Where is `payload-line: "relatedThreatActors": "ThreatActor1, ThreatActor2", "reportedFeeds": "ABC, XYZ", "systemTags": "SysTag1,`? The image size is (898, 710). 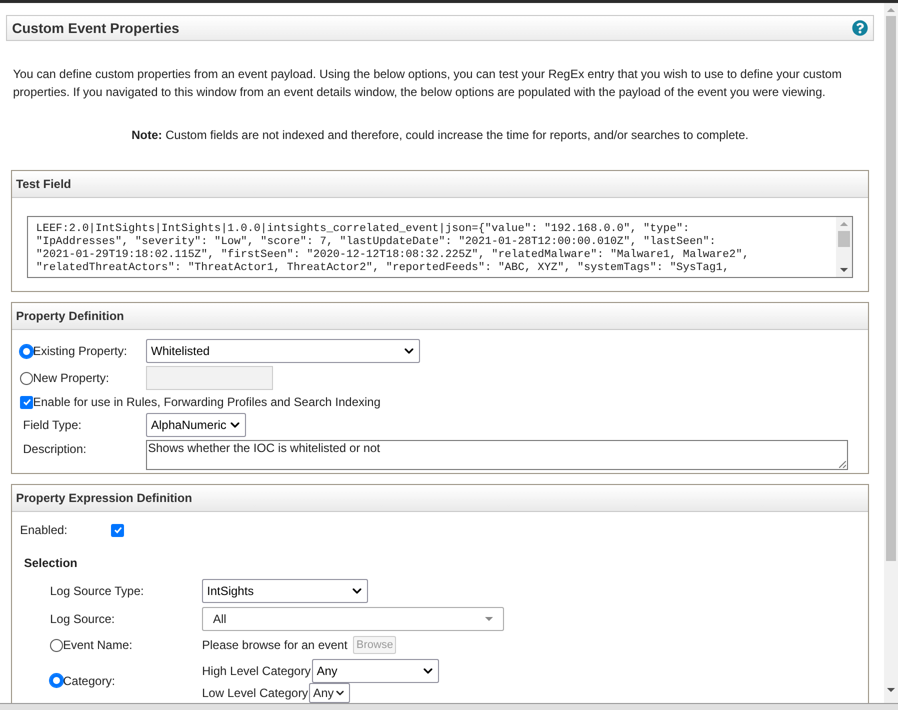 payload-line: "relatedThreatActors": "ThreatActor1, ThreatActor2", "reportedFeeds": "ABC, XYZ", "systemTags": "SysTag1, is located at coordinates (383, 269).